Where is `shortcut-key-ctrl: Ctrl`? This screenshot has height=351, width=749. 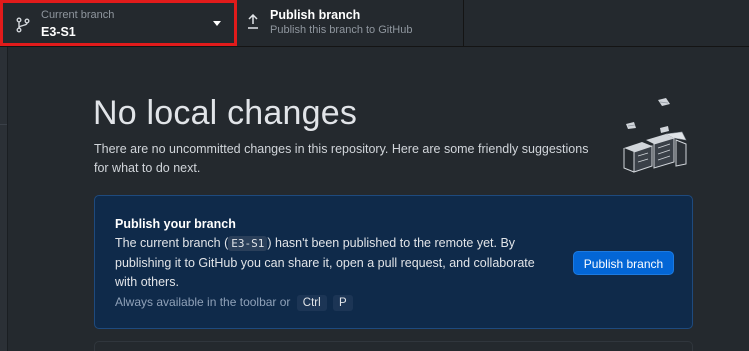
shortcut-key-ctrl: Ctrl is located at coordinates (311, 303).